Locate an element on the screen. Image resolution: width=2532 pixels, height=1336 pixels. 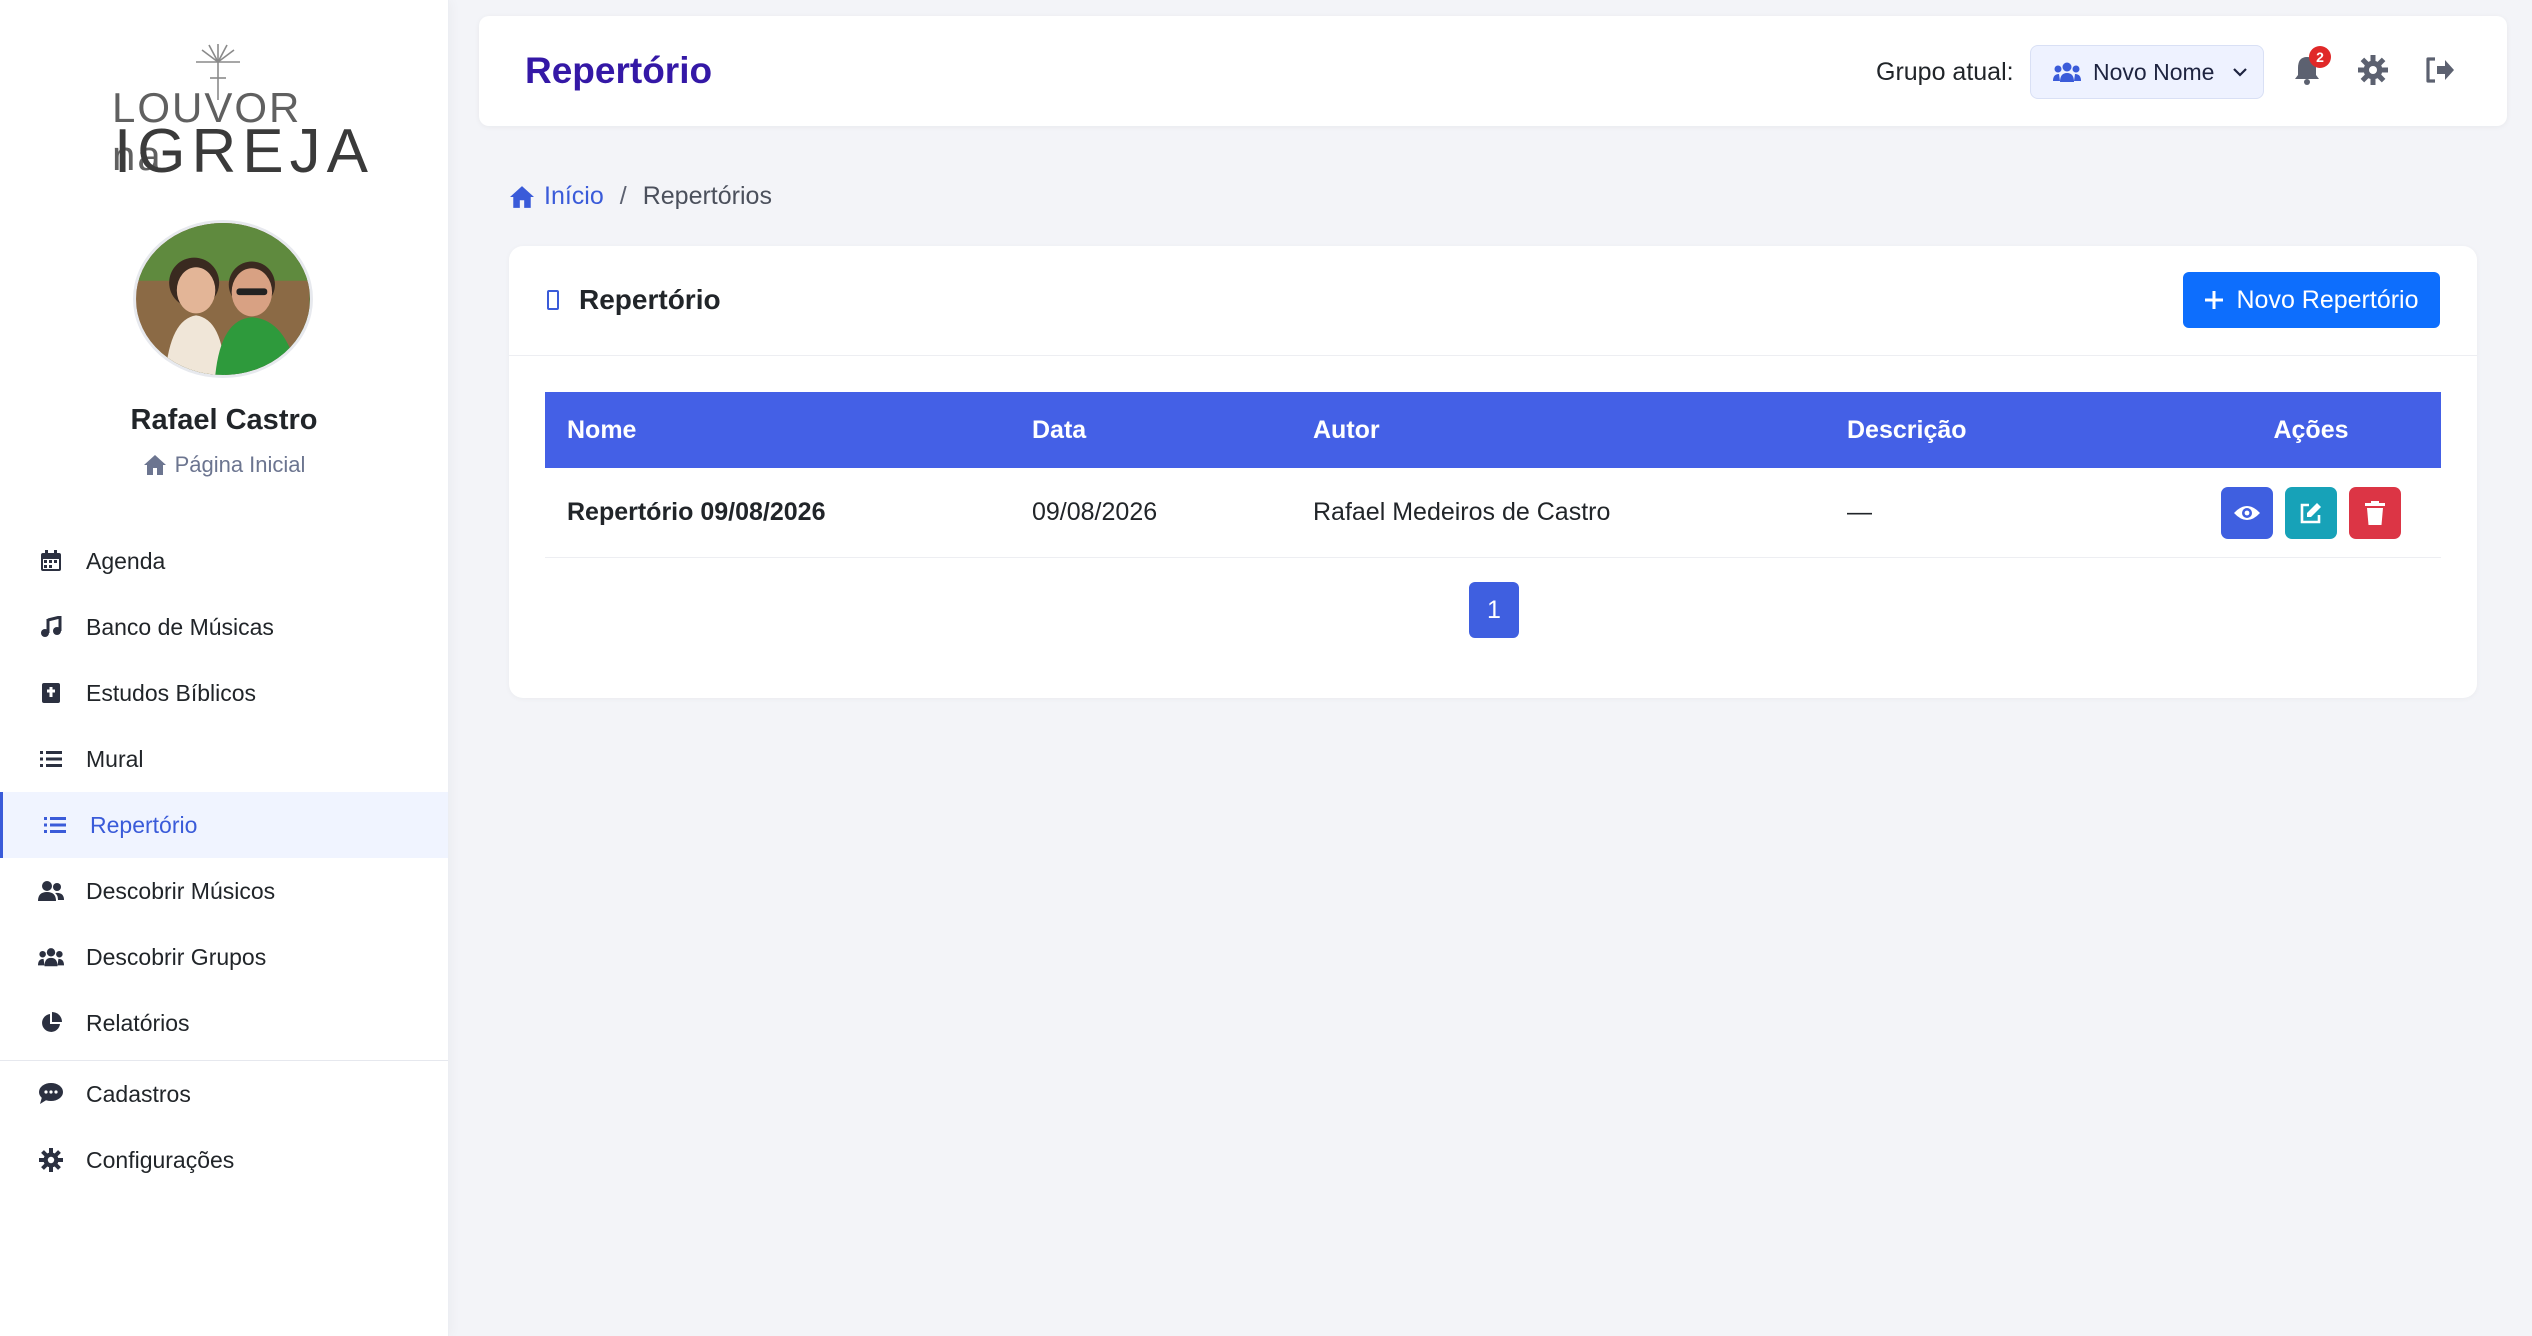
top-header: Repertório Grupo atual: Novo Nome 2 is located at coordinates (1493, 71).